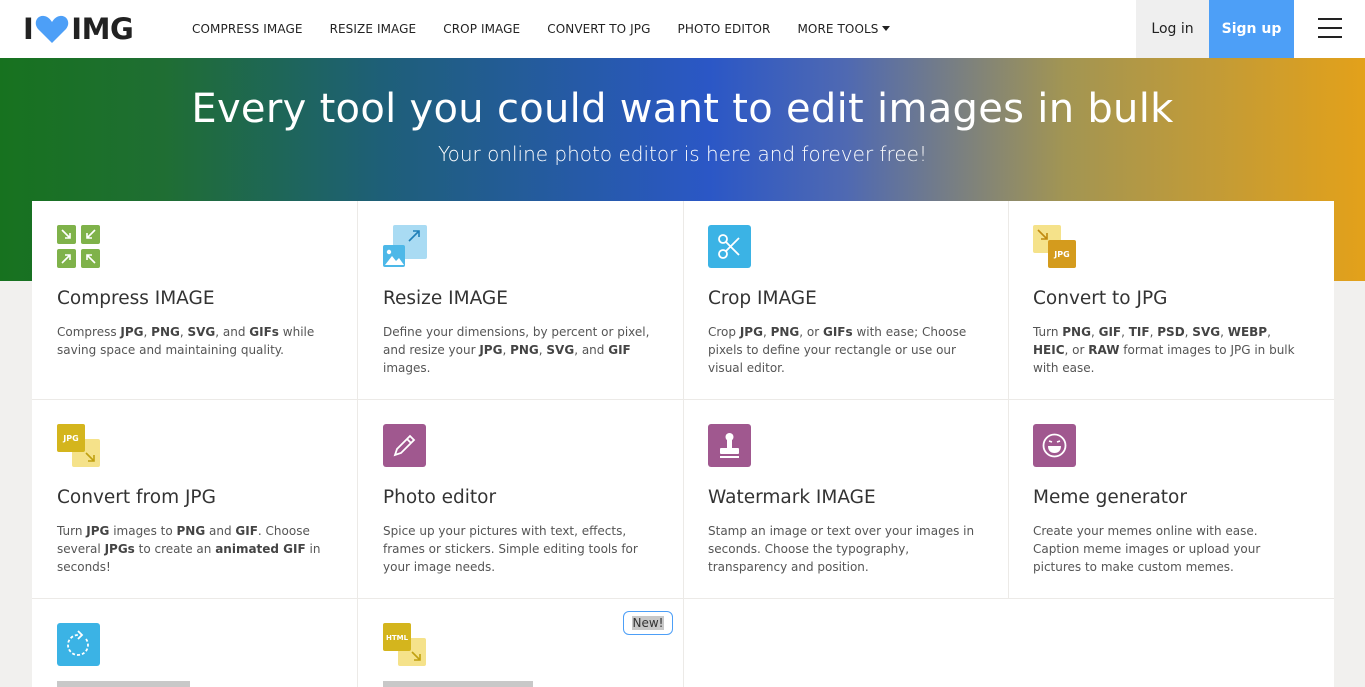  Describe the element at coordinates (885, 28) in the screenshot. I see `caret-down-icon` at that location.